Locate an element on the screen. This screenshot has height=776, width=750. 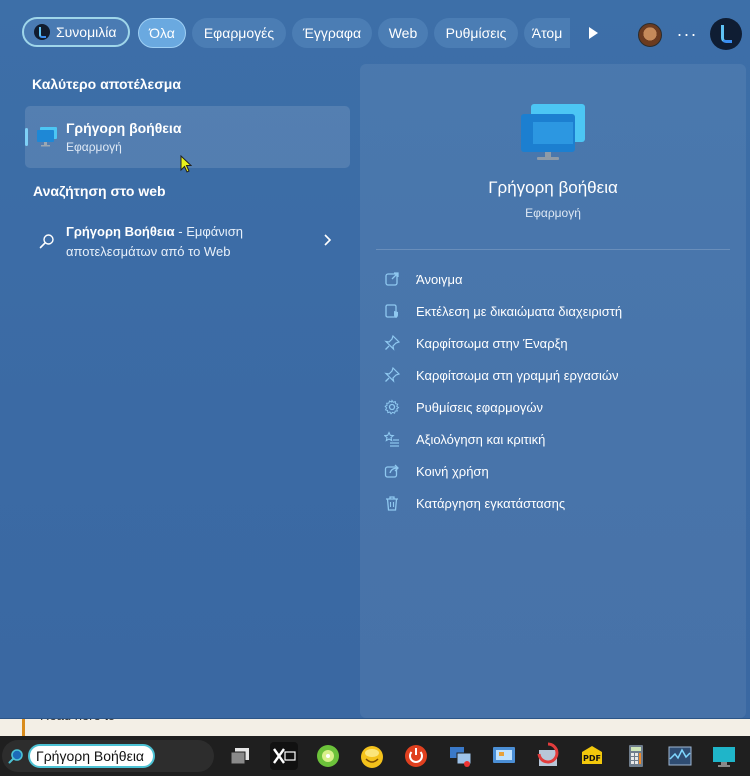
monitor-app-icon is located at coordinates (504, 756).